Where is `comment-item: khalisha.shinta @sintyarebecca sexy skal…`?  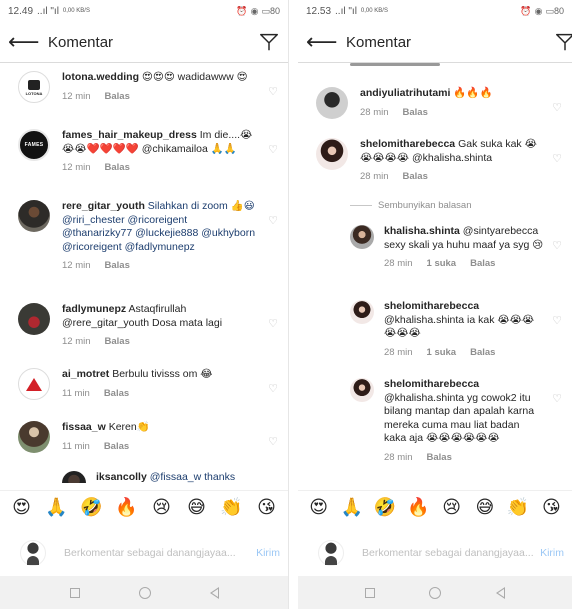
comment-item: khalisha.shinta @sintyarebecca sexy skal… is located at coordinates (435, 248).